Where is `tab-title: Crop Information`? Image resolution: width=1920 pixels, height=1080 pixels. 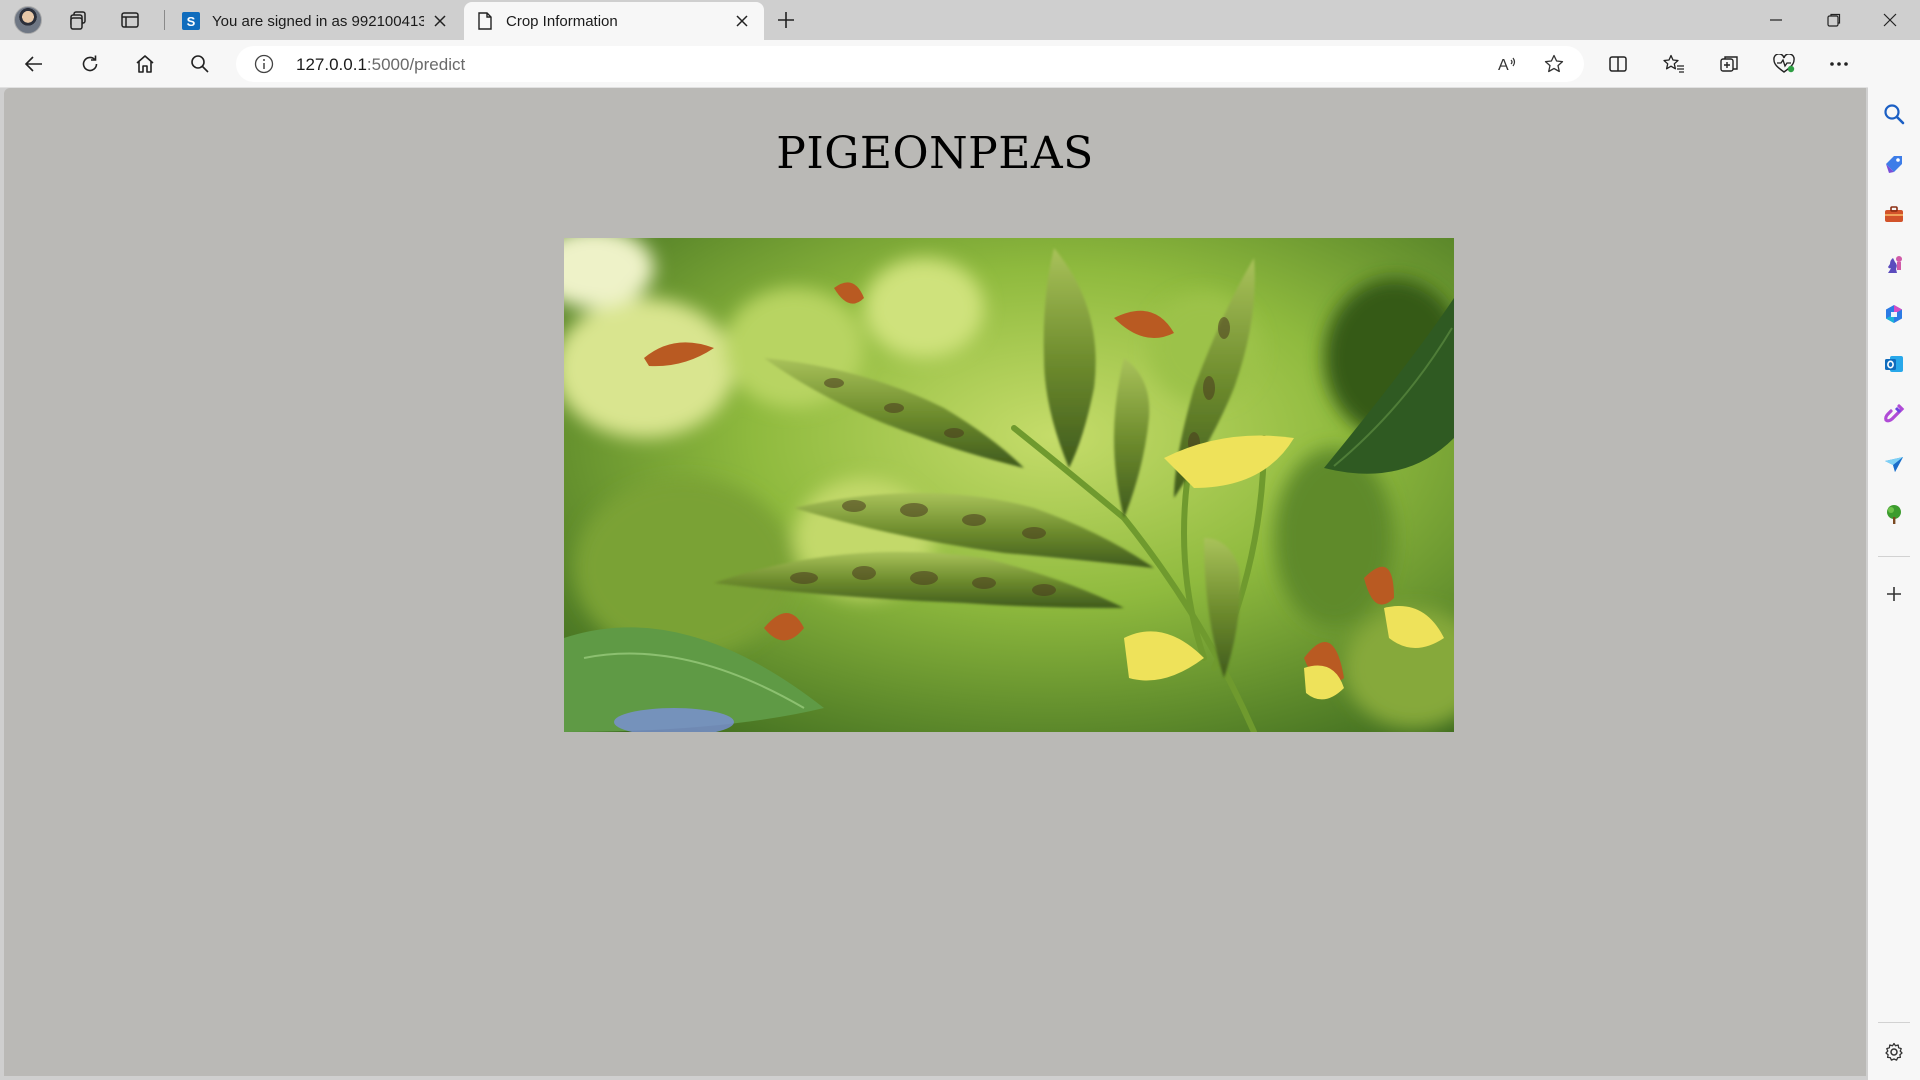
tab-title: Crop Information is located at coordinates (562, 21).